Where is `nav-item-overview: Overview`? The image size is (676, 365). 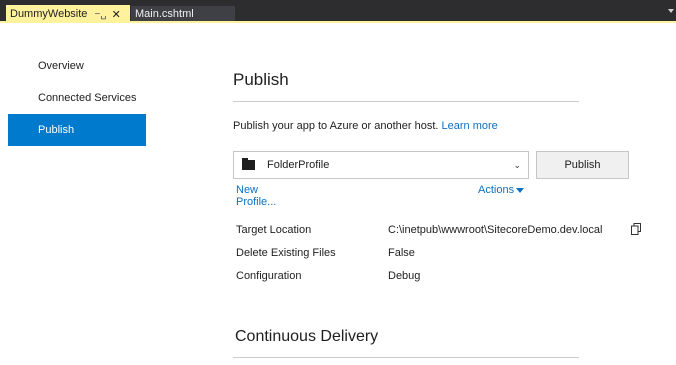 nav-item-overview: Overview is located at coordinates (77, 66).